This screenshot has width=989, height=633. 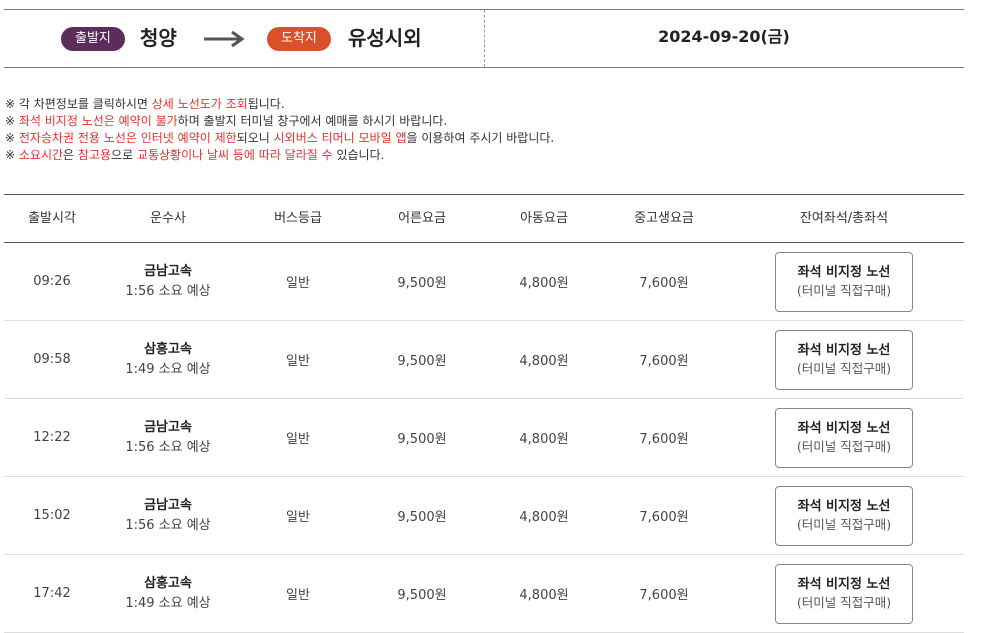 What do you see at coordinates (52, 593) in the screenshot?
I see `departure-time: 17:42` at bounding box center [52, 593].